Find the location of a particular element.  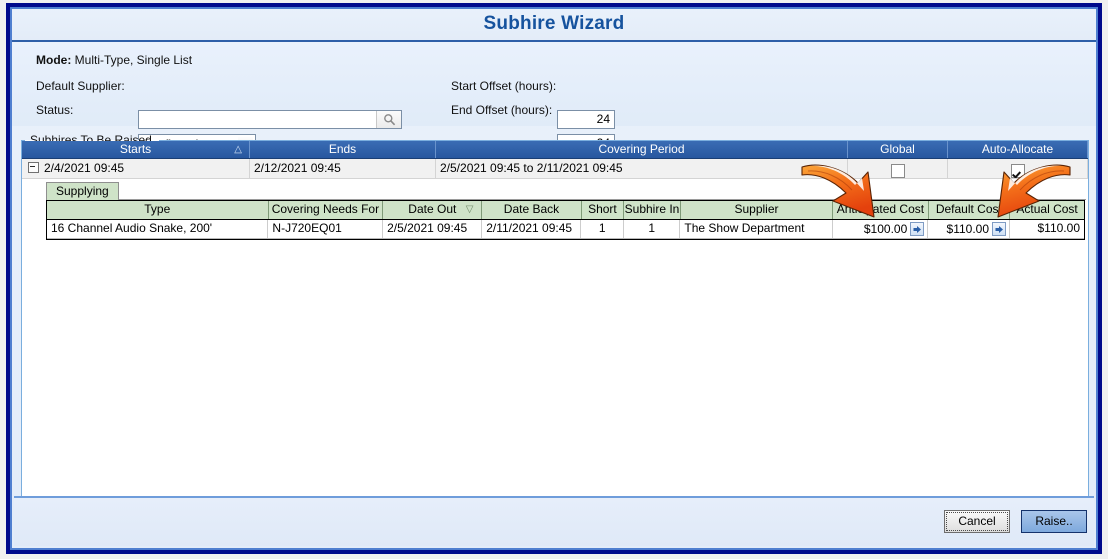

supplying-cell-default-cost-value: $110.00 is located at coordinates (968, 228).